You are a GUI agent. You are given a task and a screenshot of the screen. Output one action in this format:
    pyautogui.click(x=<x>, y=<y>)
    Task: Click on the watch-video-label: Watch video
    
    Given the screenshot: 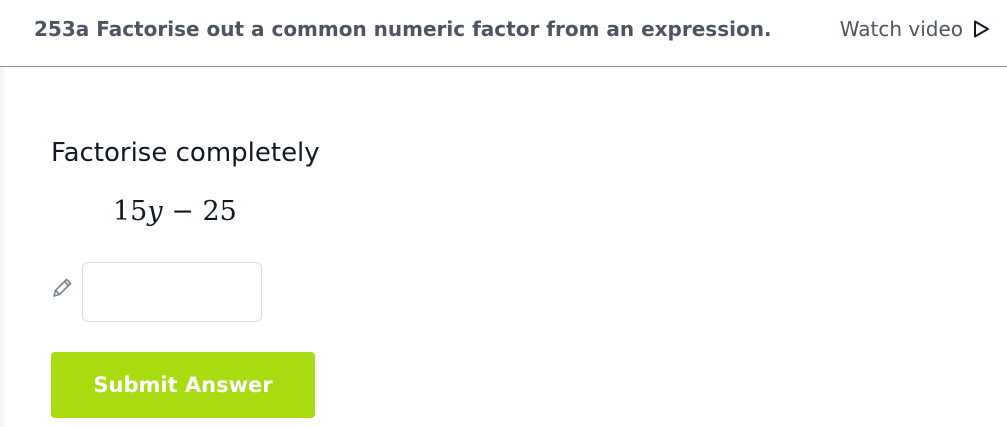 What is the action you would take?
    pyautogui.click(x=901, y=29)
    